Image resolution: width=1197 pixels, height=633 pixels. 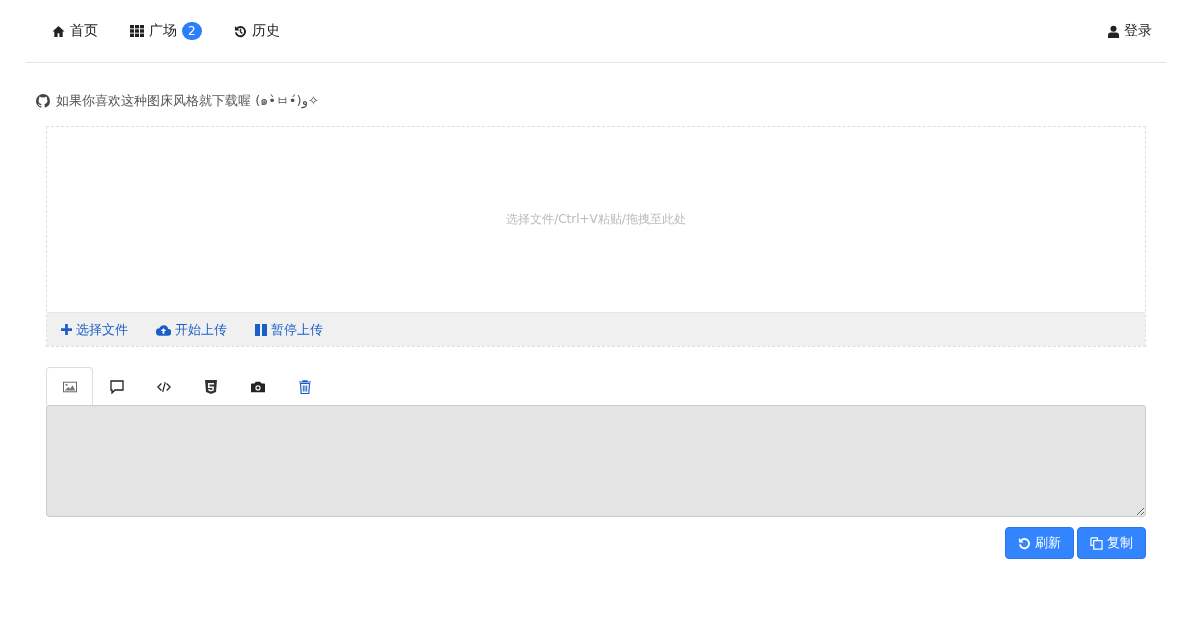 I want to click on code-icon, so click(x=163, y=386).